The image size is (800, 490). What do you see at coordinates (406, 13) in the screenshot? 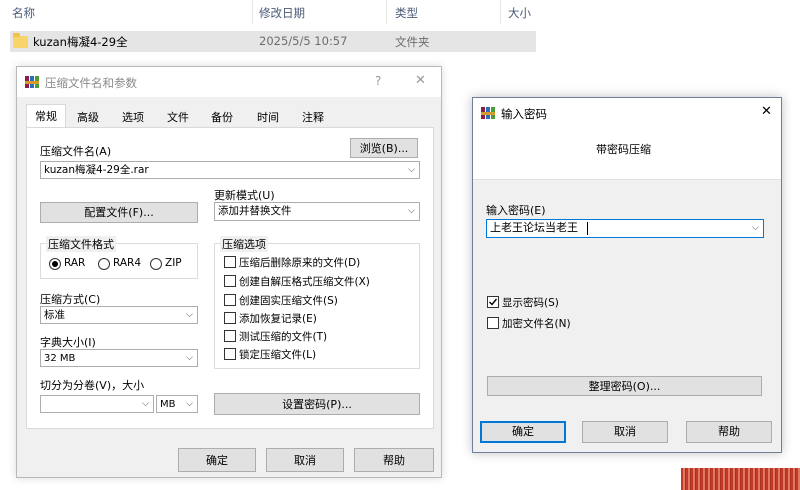
I see `column-header-type: 类型` at bounding box center [406, 13].